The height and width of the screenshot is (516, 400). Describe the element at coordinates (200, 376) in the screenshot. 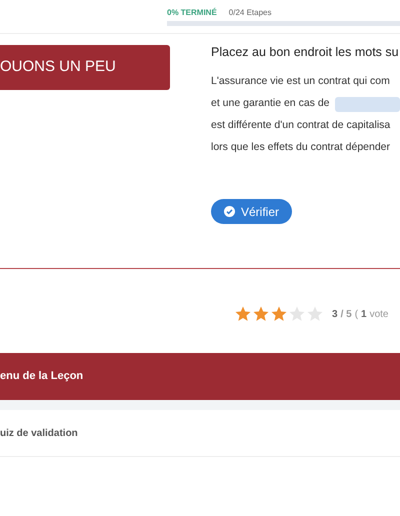

I see `lesson-header: enu de la Leçon` at that location.